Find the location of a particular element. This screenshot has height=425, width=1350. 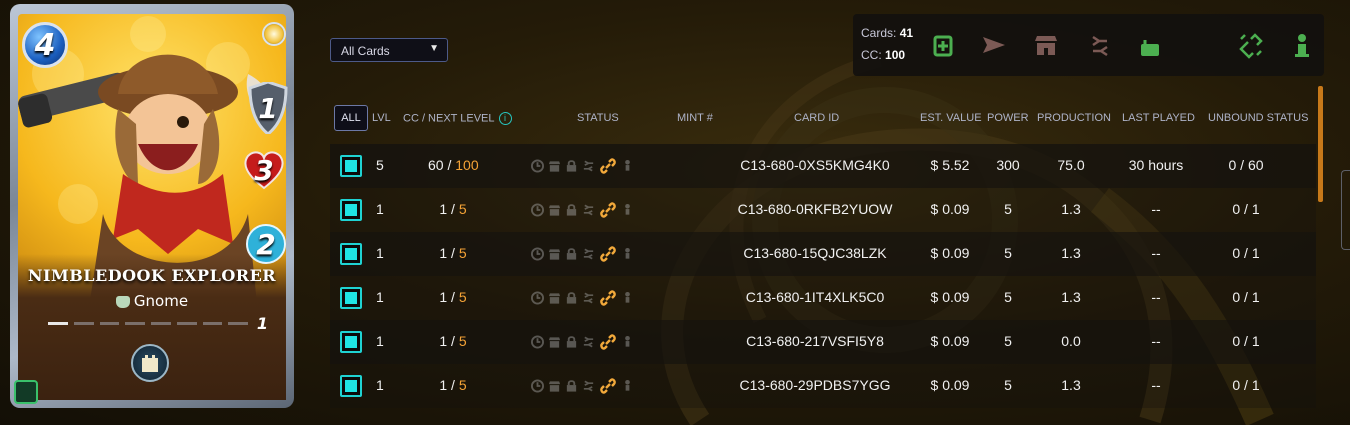

card-filter-select: All Cards ▼ is located at coordinates (389, 50).